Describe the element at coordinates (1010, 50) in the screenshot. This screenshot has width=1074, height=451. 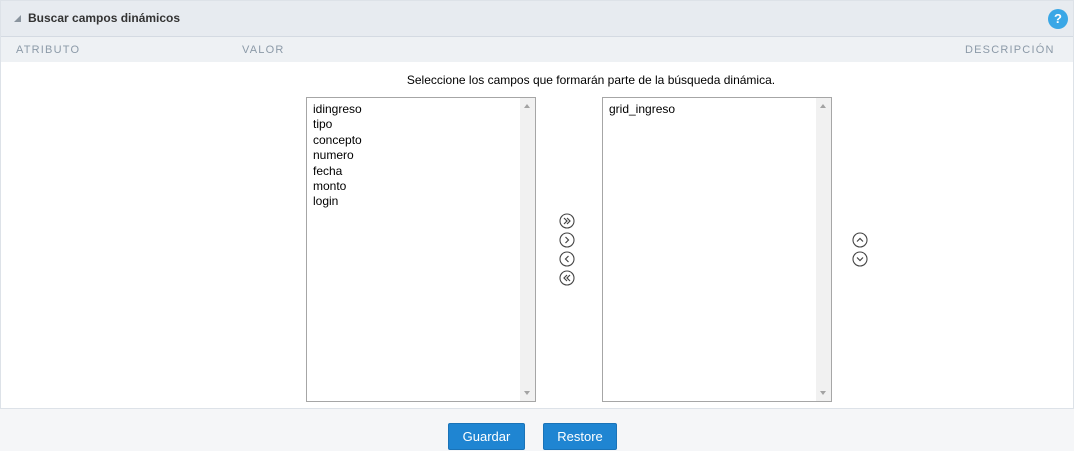
I see `column-header-description: DESCRIPCIÓN` at that location.